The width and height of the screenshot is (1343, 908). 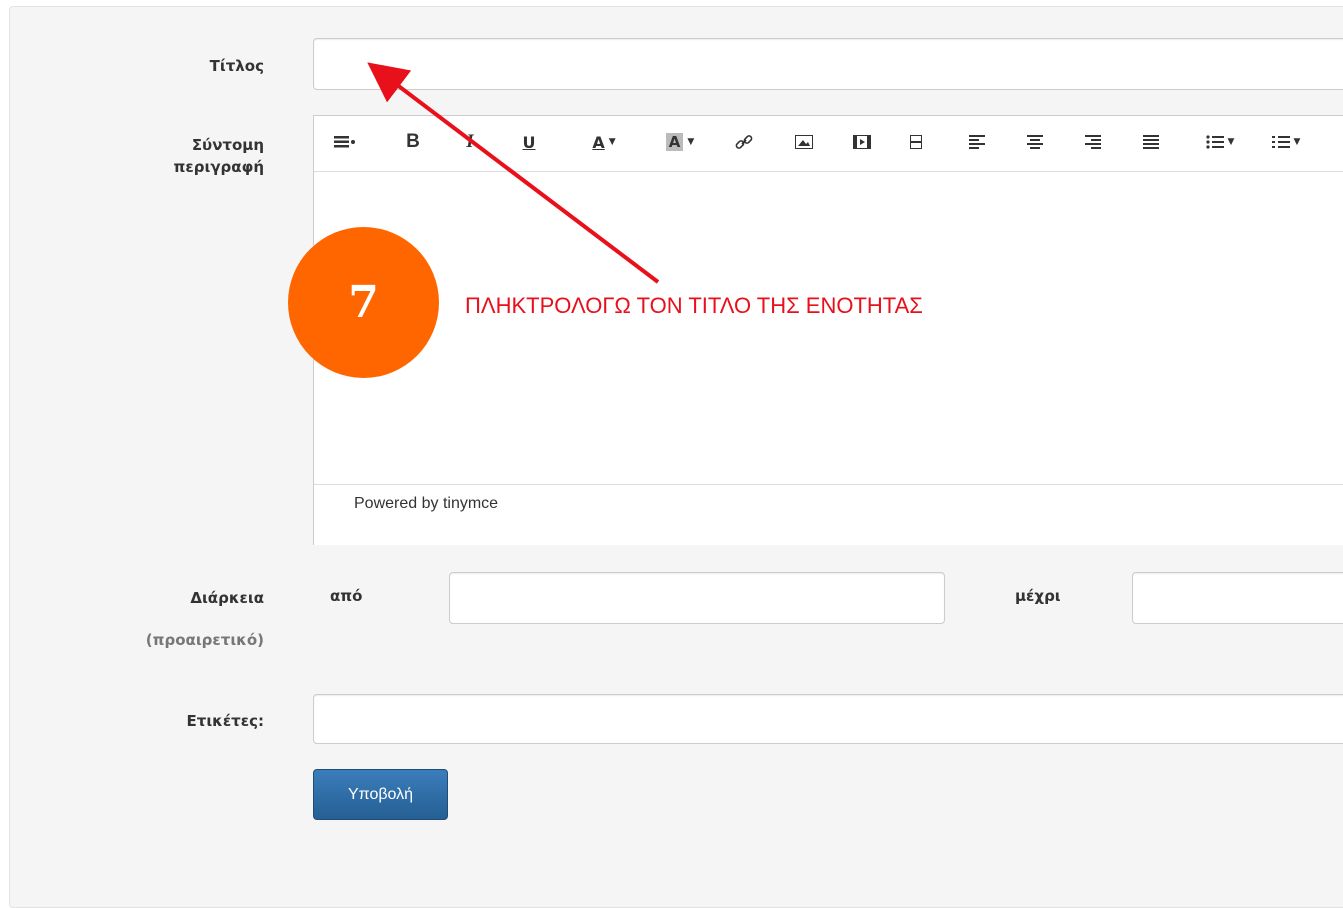 What do you see at coordinates (513, 173) in the screenshot?
I see `annotation-arrow` at bounding box center [513, 173].